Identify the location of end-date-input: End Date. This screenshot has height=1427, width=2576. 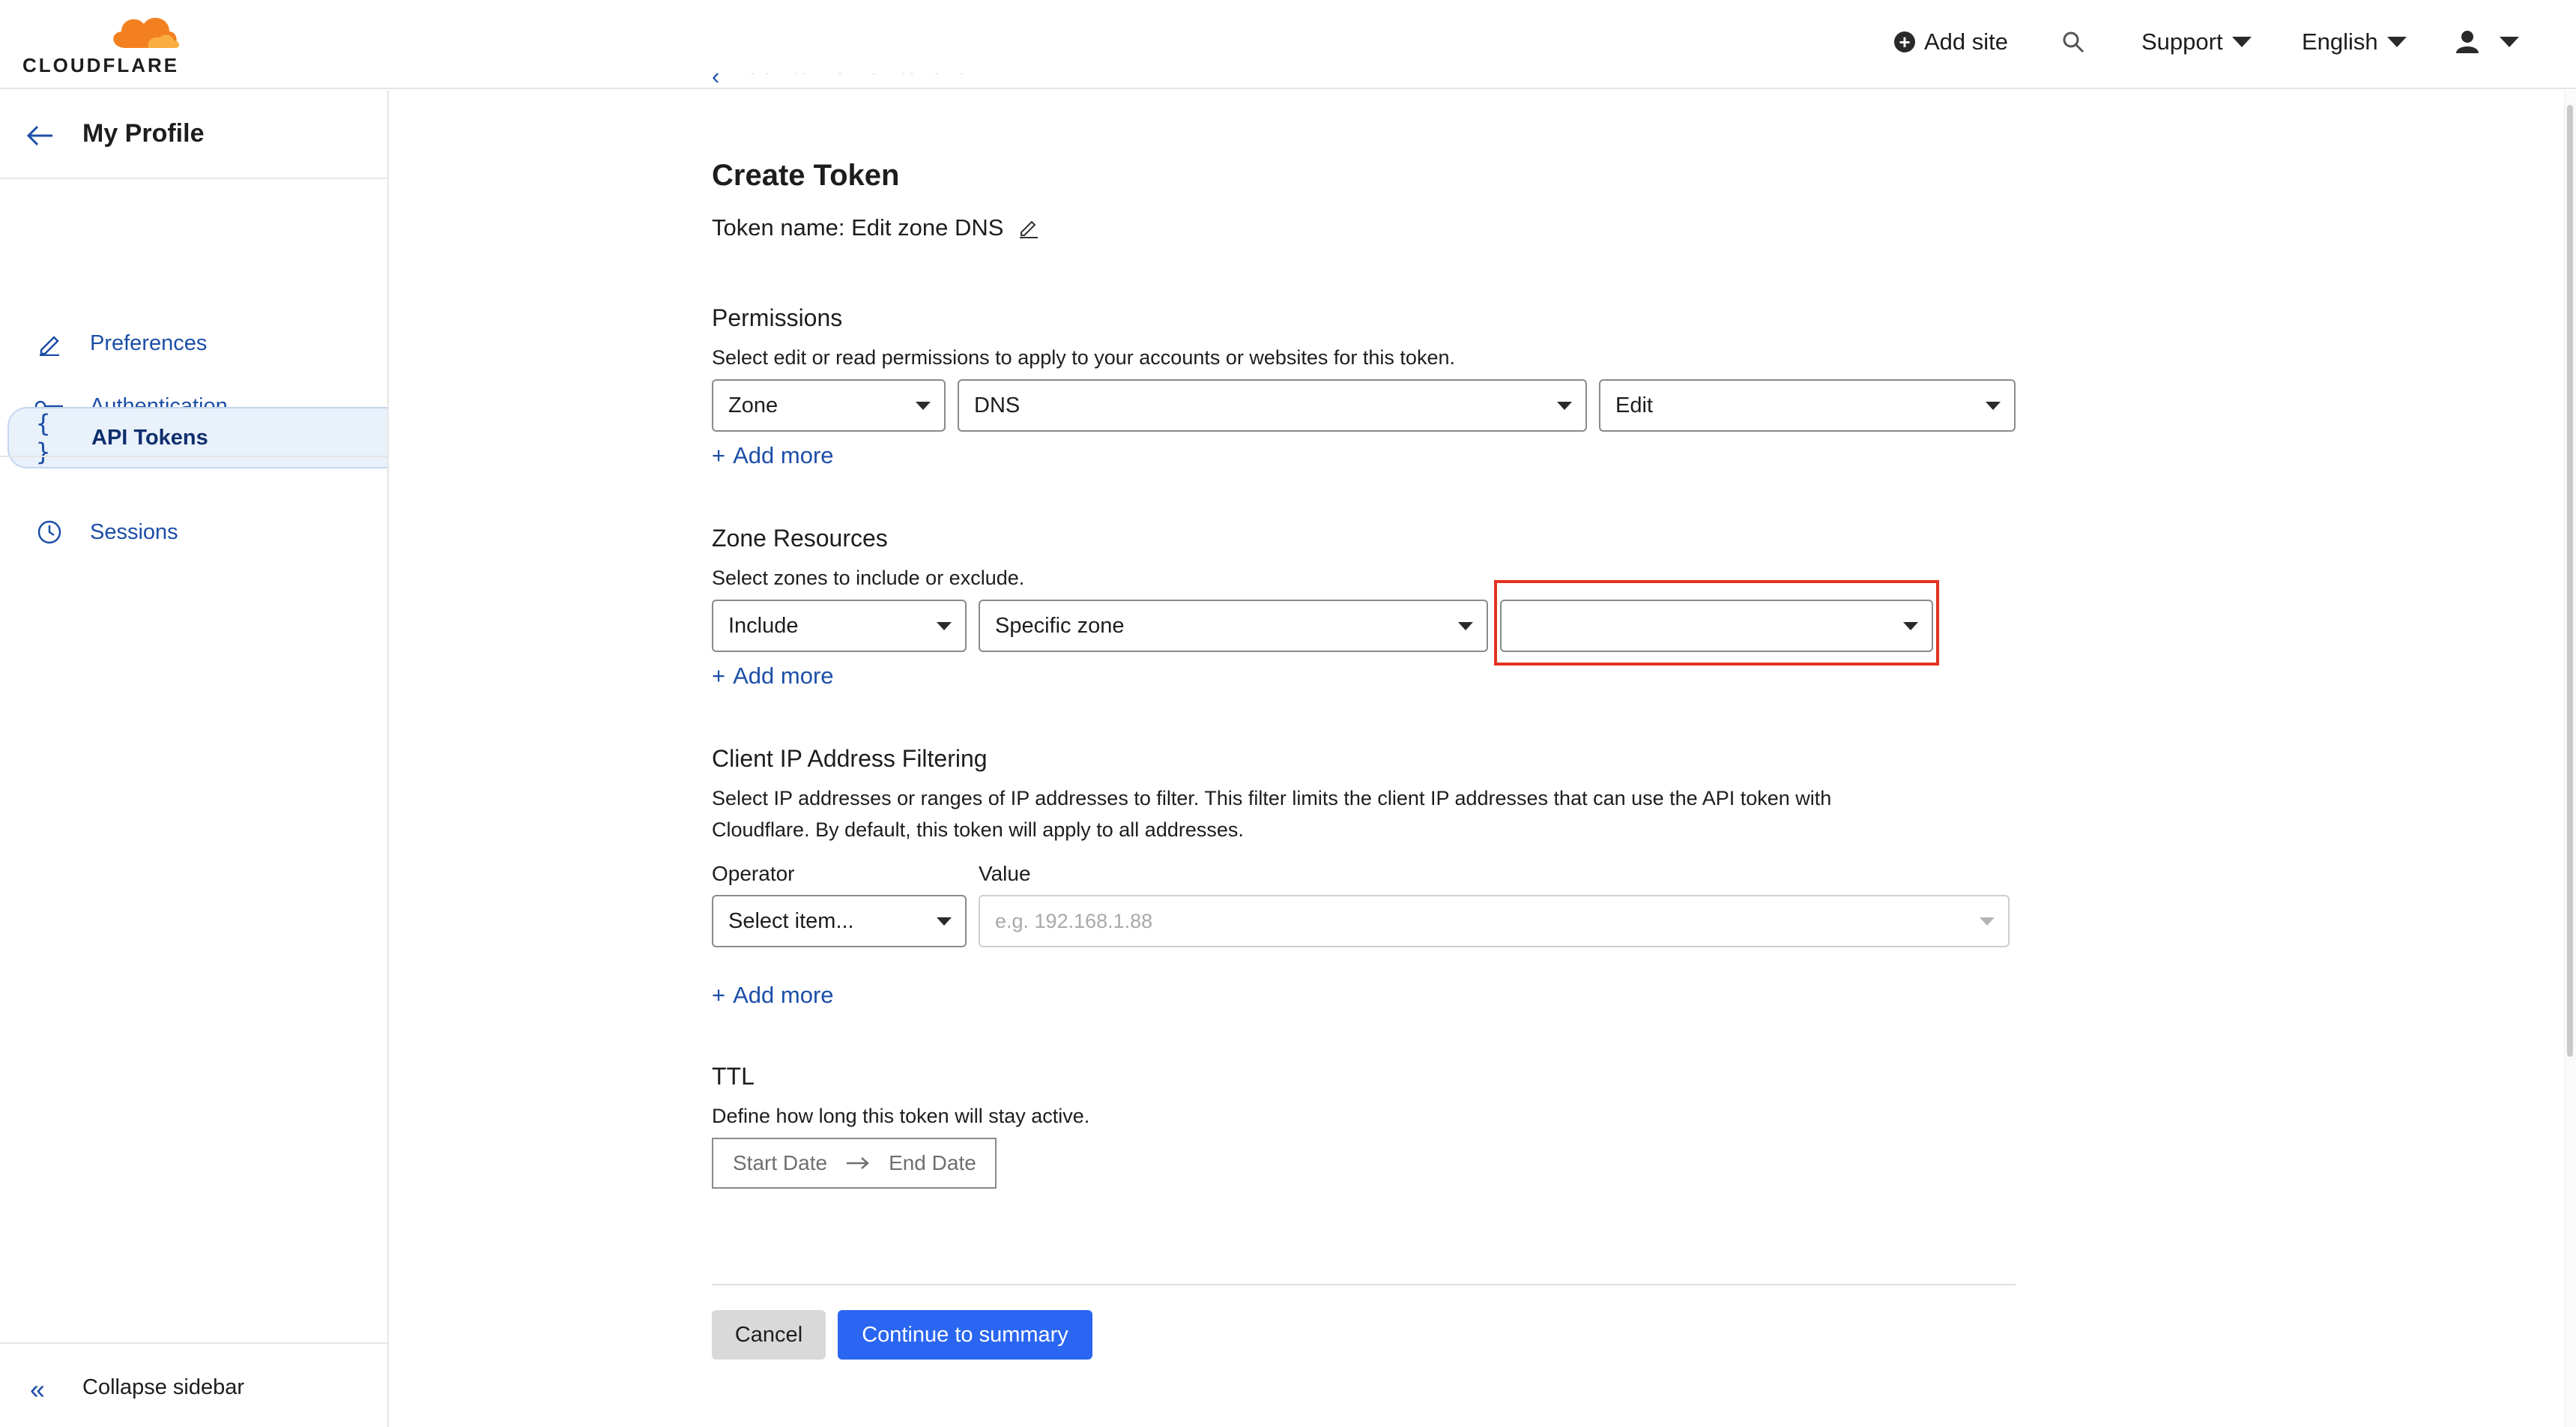
(932, 1163).